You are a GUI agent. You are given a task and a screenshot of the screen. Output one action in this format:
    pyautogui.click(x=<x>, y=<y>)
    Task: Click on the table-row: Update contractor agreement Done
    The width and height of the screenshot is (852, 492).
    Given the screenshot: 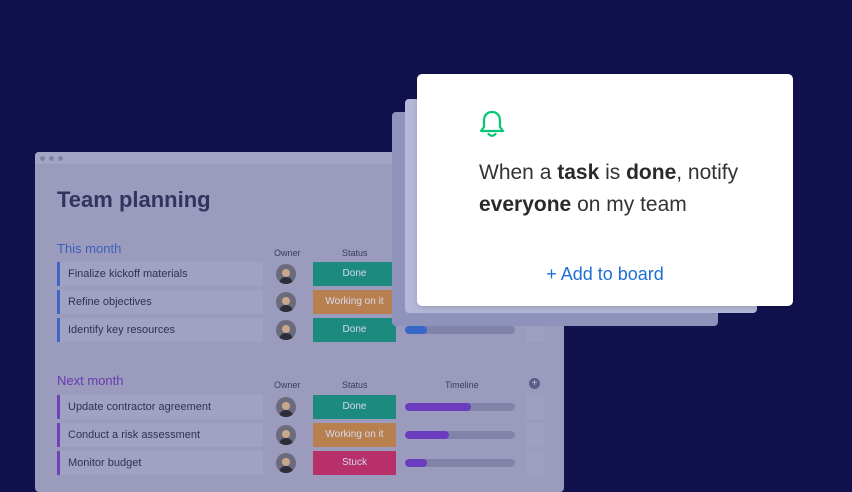 What is the action you would take?
    pyautogui.click(x=300, y=407)
    